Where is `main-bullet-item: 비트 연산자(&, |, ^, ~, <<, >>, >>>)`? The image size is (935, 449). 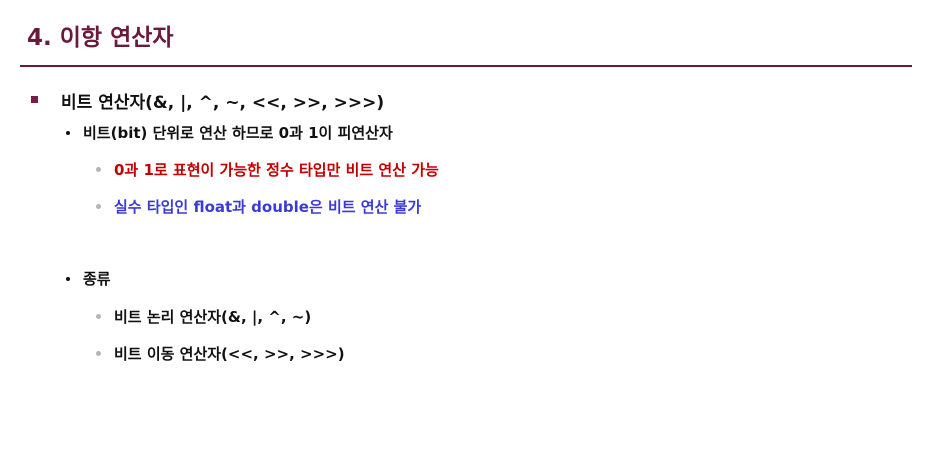 main-bullet-item: 비트 연산자(&, |, ^, ~, <<, >>, >>>) is located at coordinates (207, 100).